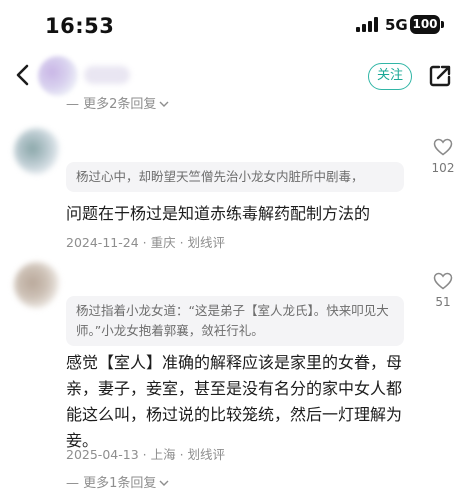 The image size is (471, 500). What do you see at coordinates (80, 26) in the screenshot?
I see `status-time: 16:53` at bounding box center [80, 26].